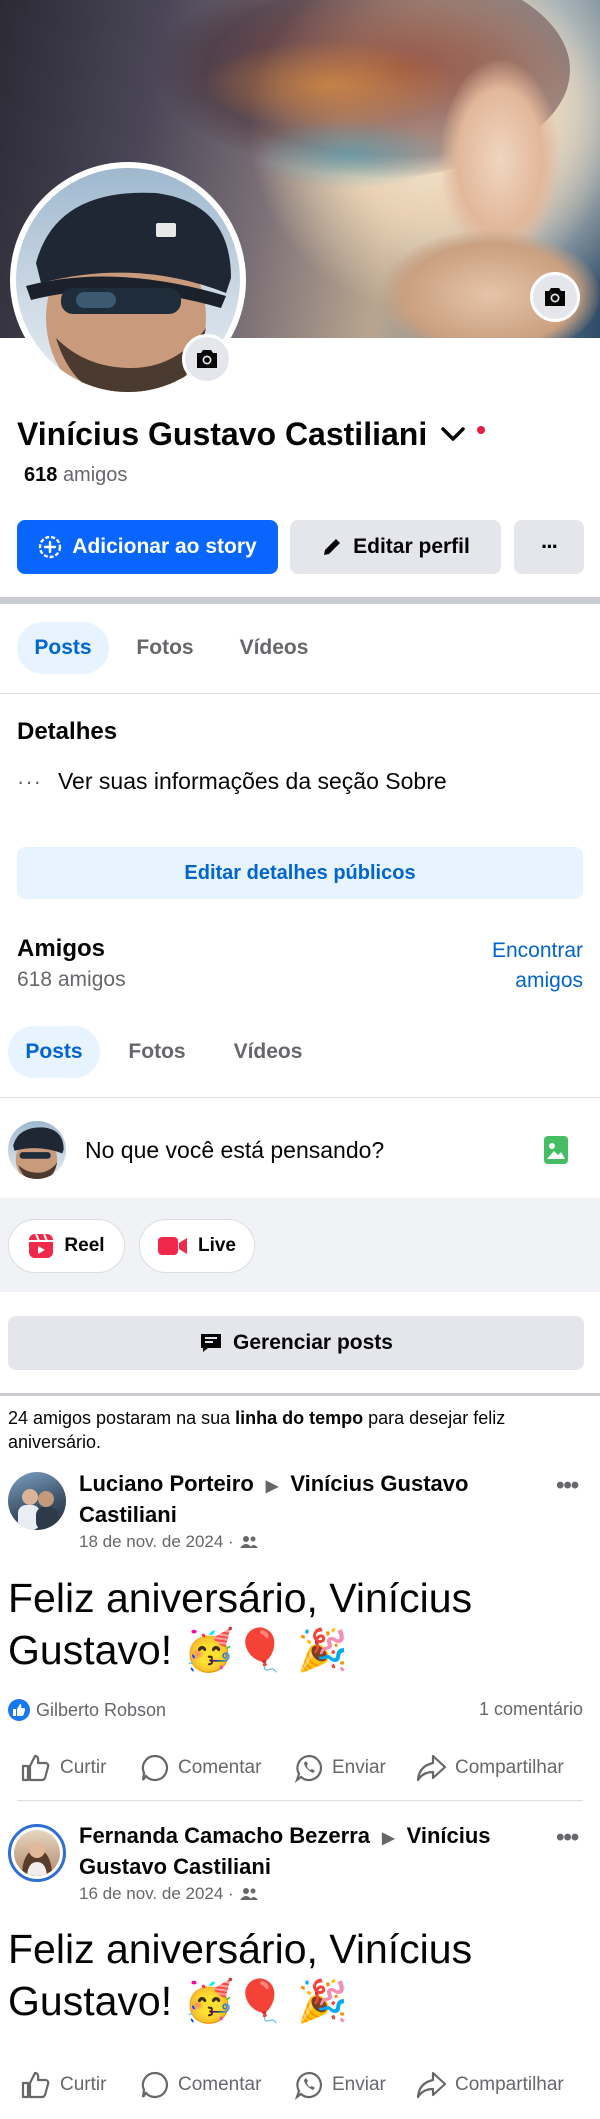 The height and width of the screenshot is (2119, 600). I want to click on post-date: 16 de nov. de 2024 ·, so click(156, 1894).